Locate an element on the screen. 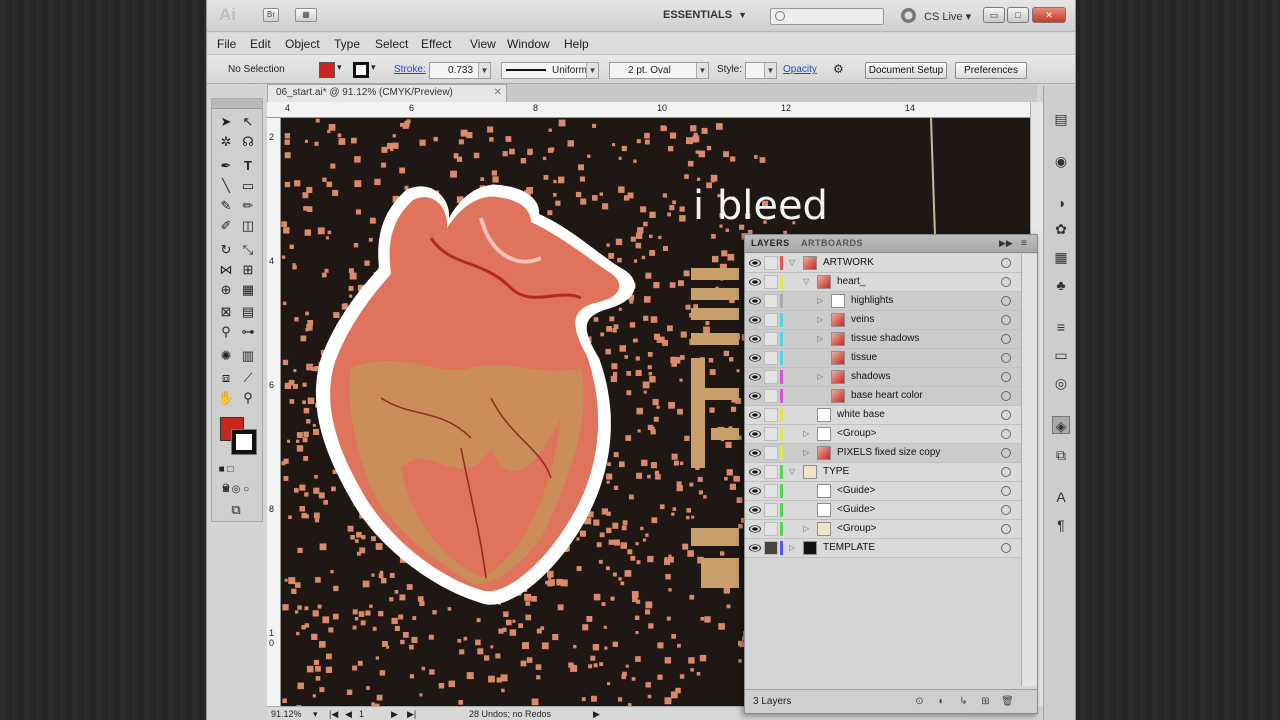  tools-panel-header is located at coordinates (237, 104).